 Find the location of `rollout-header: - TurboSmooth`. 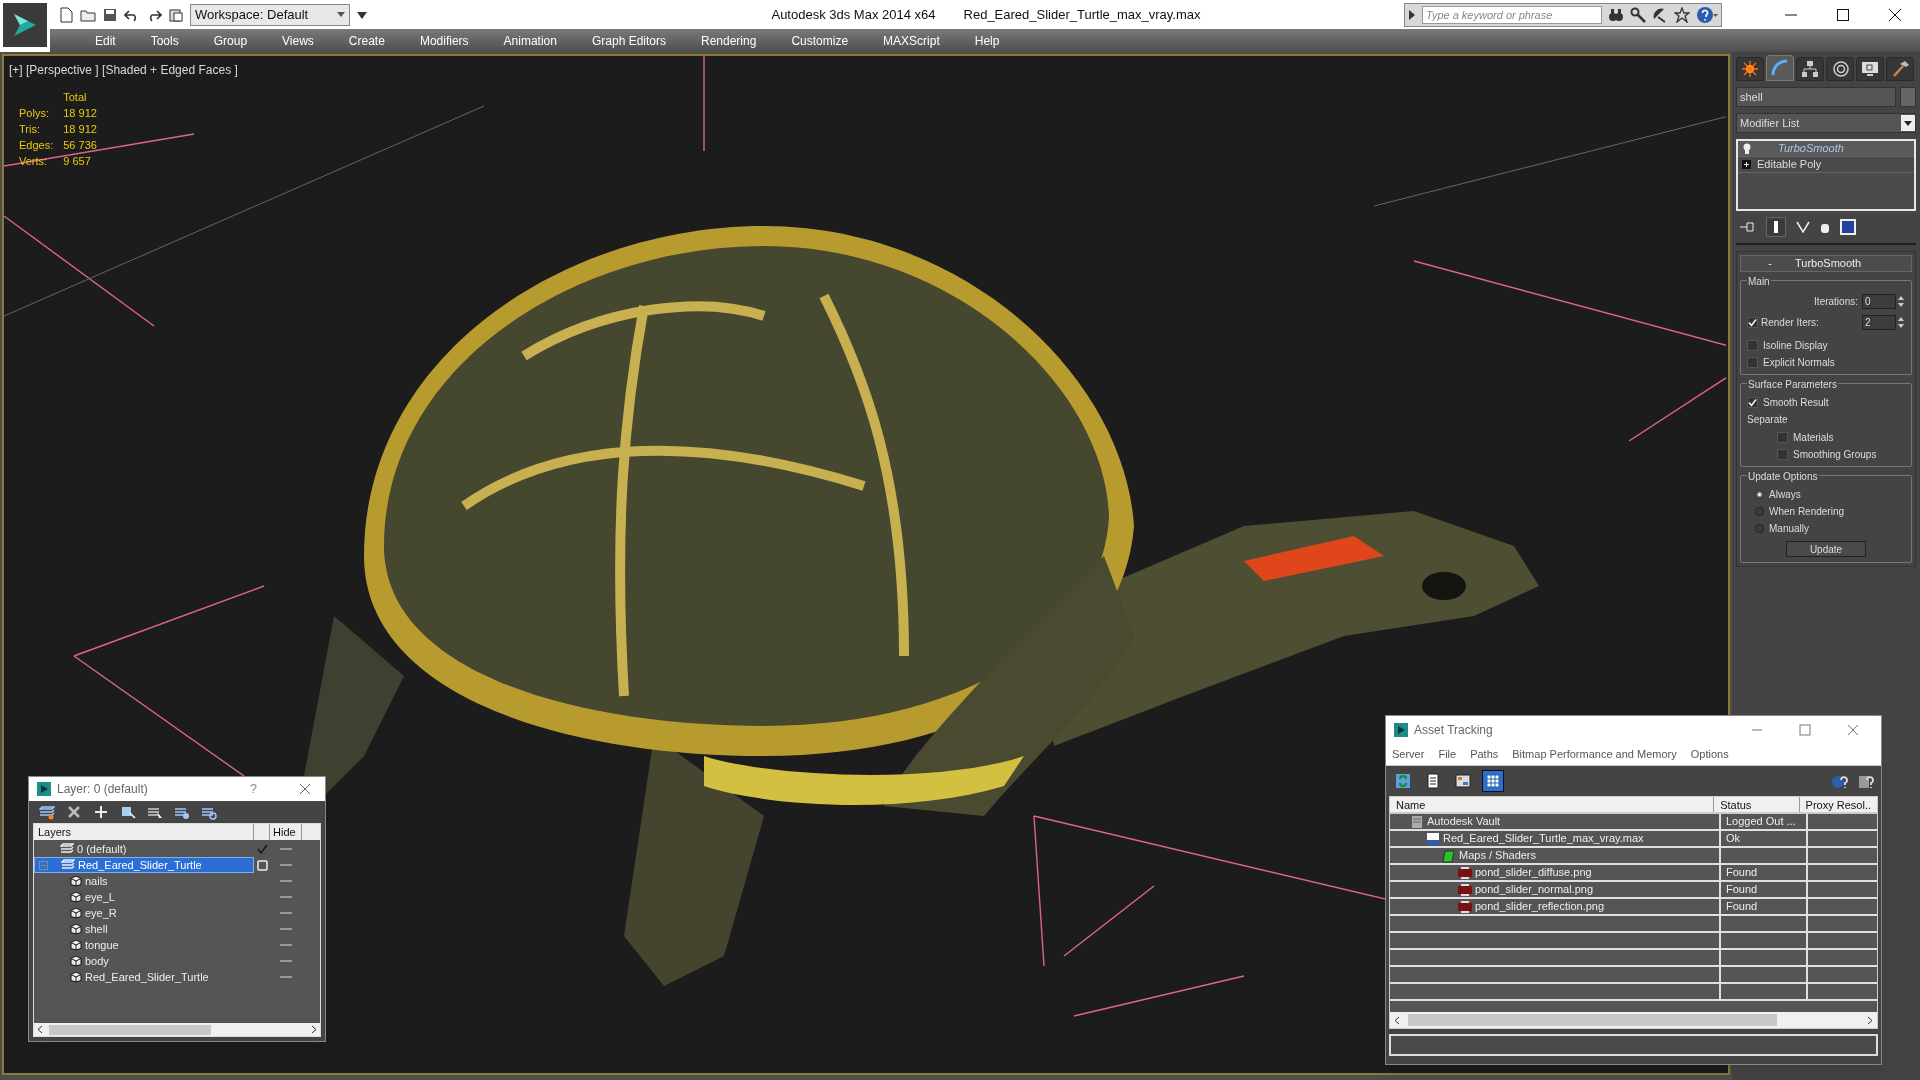

rollout-header: - TurboSmooth is located at coordinates (1826, 263).